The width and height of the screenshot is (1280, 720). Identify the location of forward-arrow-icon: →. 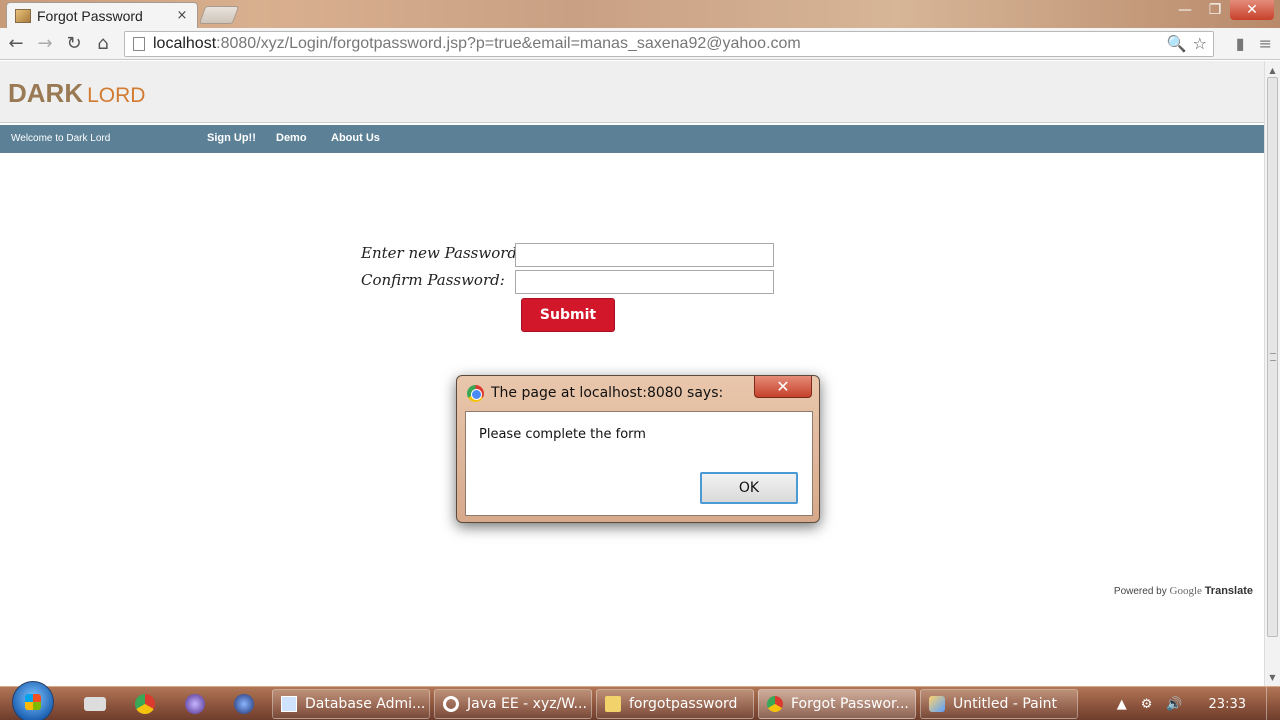
(45, 44).